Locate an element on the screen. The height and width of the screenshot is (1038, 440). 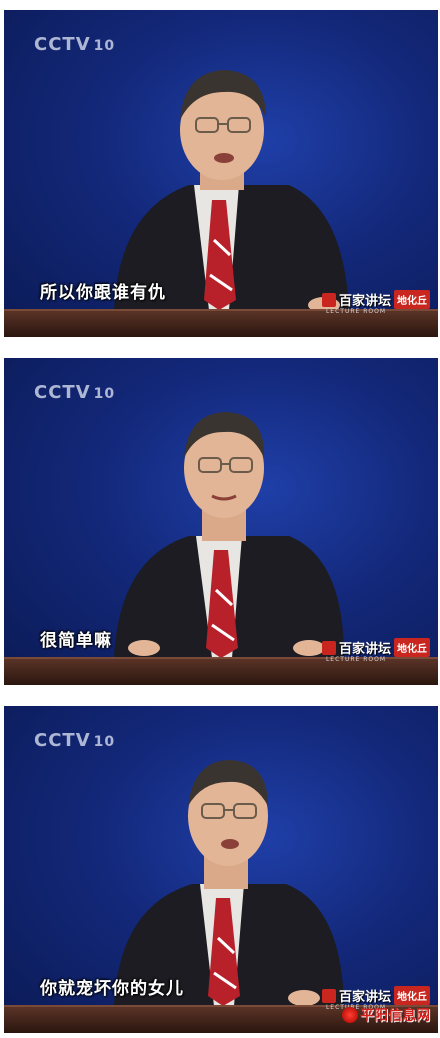
watermark-icon is located at coordinates (350, 1015).